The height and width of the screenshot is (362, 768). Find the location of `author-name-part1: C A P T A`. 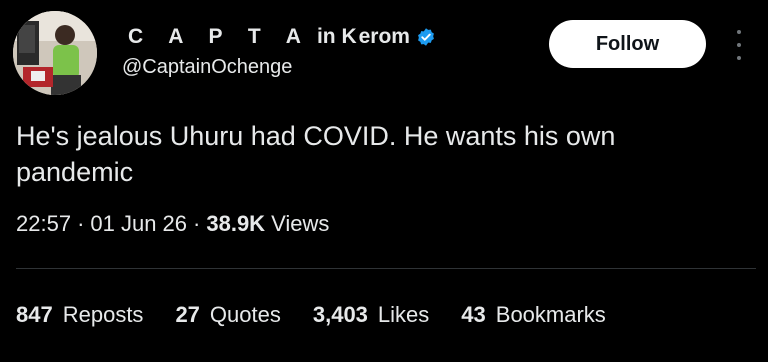

author-name-part1: C A P T A is located at coordinates (219, 36).